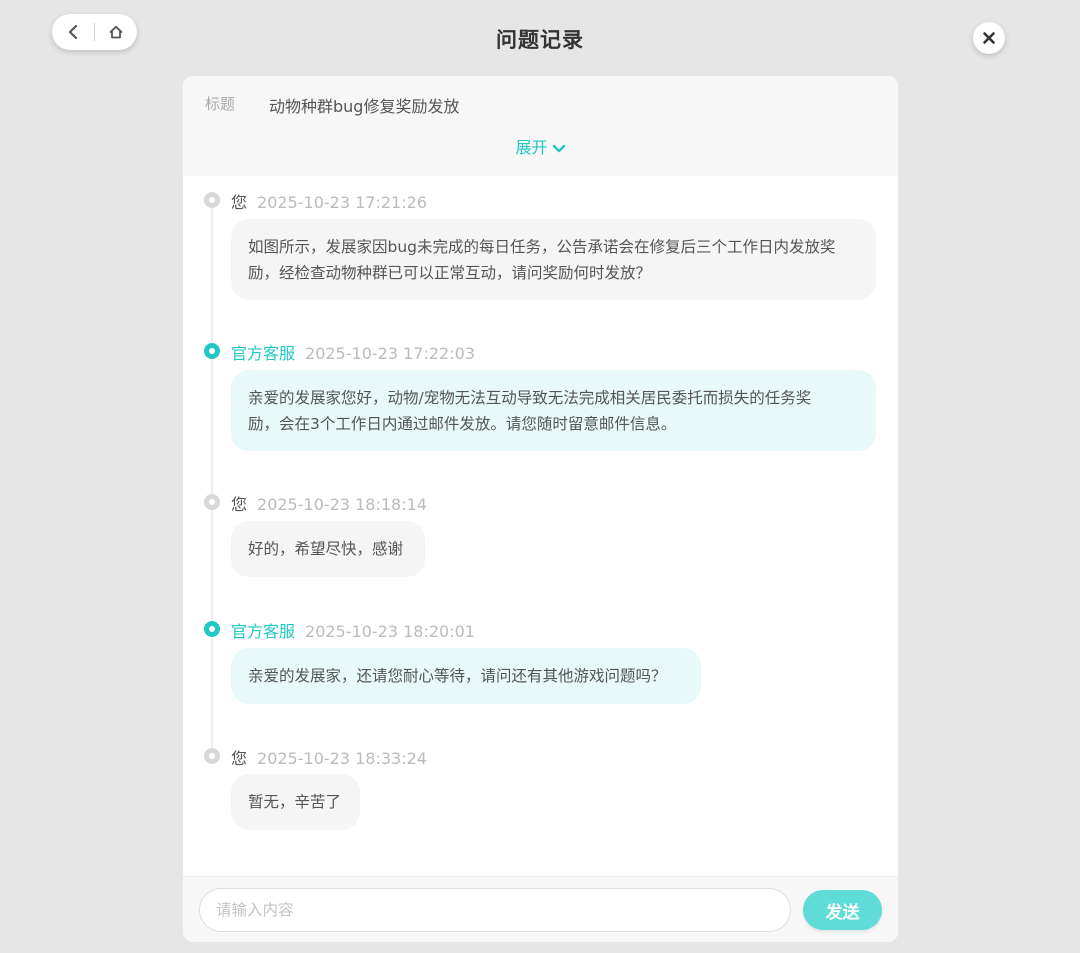 This screenshot has width=1080, height=953. I want to click on message-sender: 您 2025-10-23 17:21:26, so click(329, 201).